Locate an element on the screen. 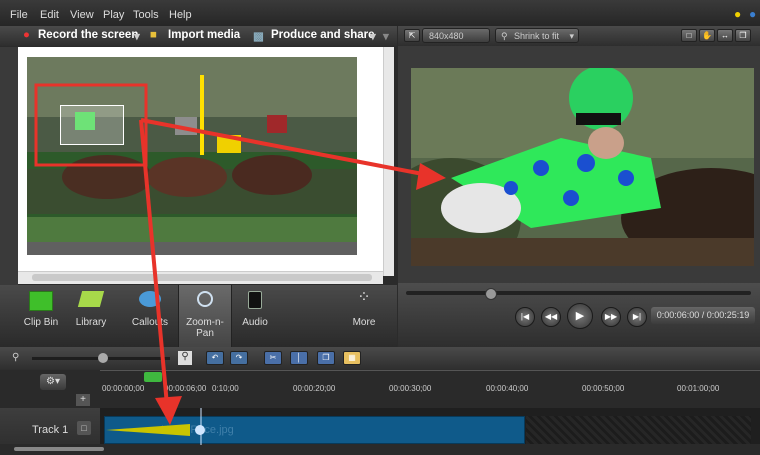 Image resolution: width=760 pixels, height=455 pixels. track-header: Track 1 □ is located at coordinates (50, 428).